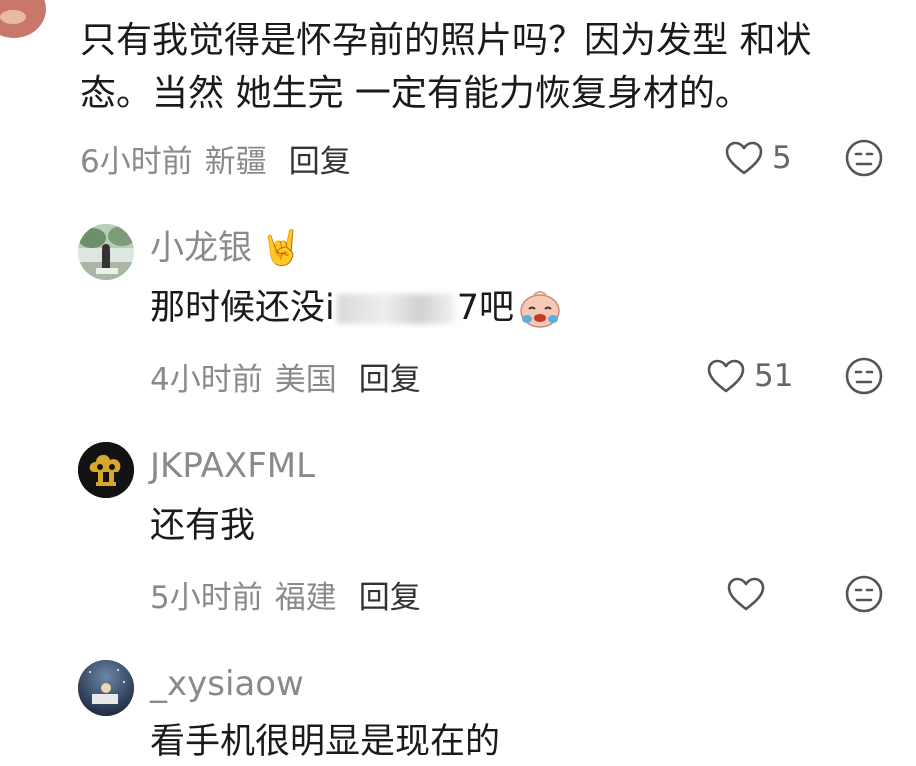 The height and width of the screenshot is (766, 916). What do you see at coordinates (305, 379) in the screenshot?
I see `comment-location: 美国` at bounding box center [305, 379].